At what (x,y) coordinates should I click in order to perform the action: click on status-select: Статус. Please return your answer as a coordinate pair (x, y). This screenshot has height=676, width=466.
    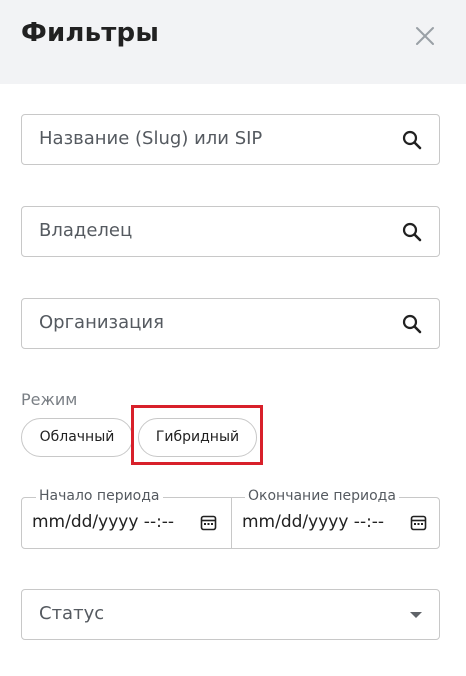
    Looking at the image, I should click on (230, 614).